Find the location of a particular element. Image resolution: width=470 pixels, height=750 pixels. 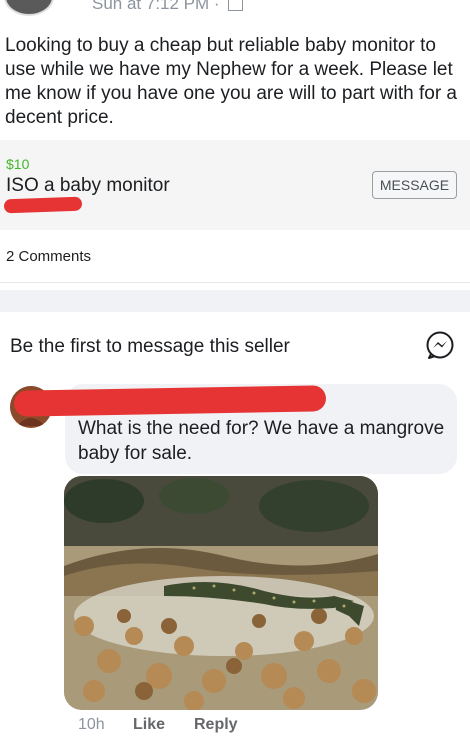

divider is located at coordinates (235, 282).